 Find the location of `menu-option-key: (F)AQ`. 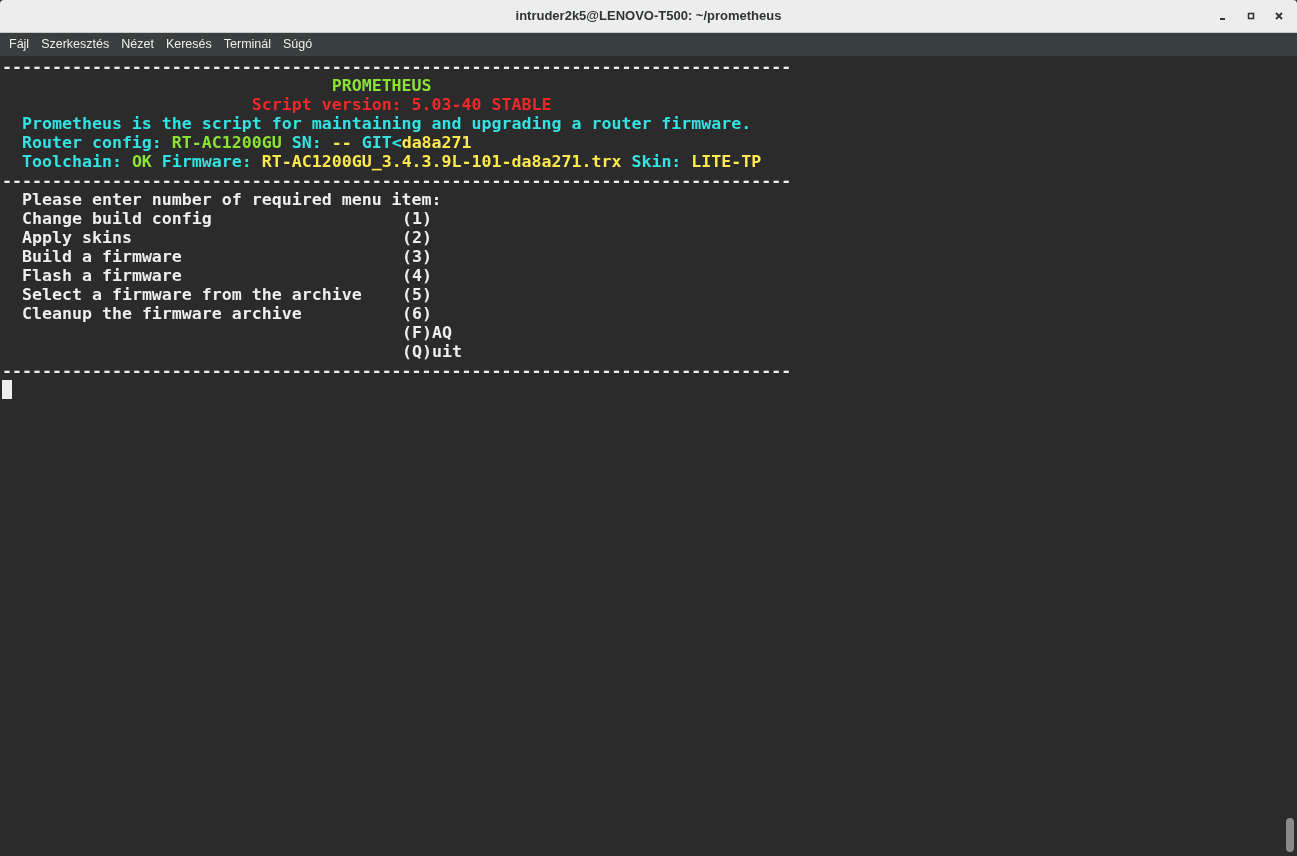

menu-option-key: (F)AQ is located at coordinates (427, 332).